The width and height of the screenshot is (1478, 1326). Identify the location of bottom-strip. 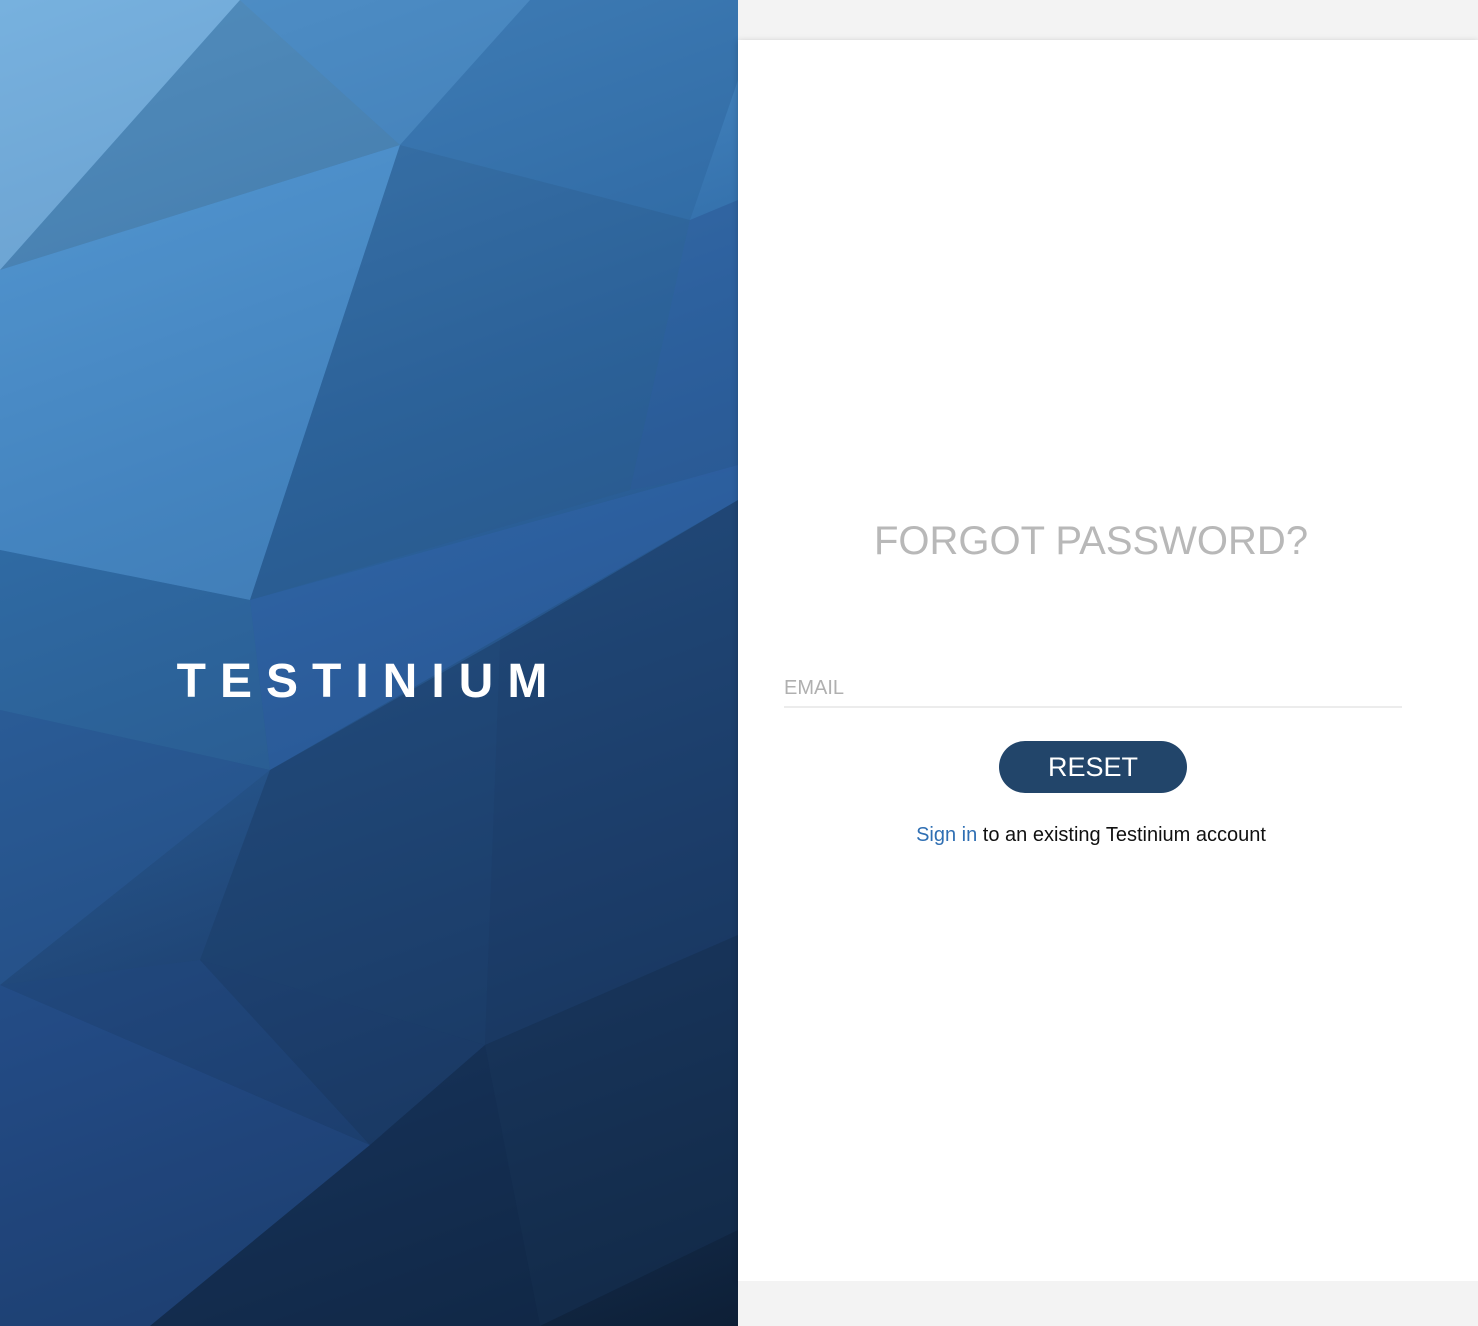
(1108, 1303).